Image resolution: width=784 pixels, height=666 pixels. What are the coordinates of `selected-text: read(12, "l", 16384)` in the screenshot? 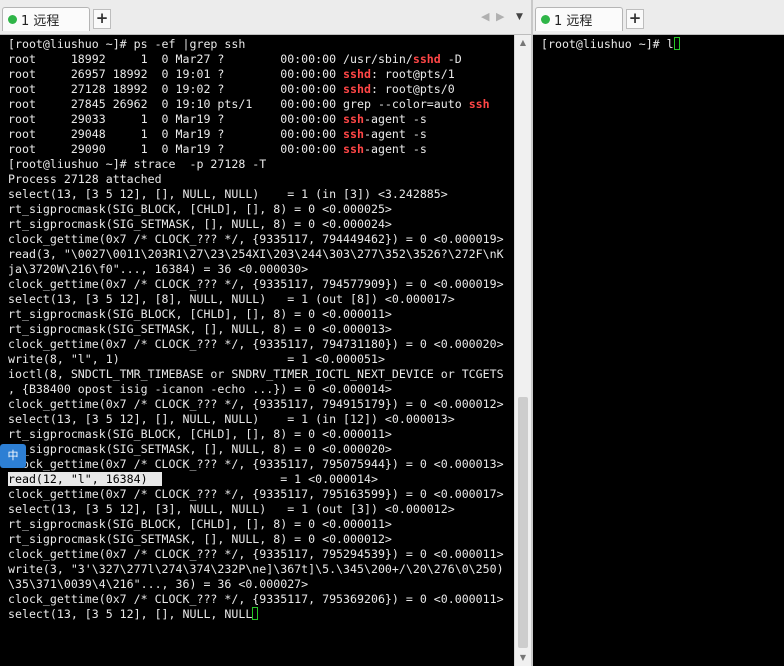 It's located at (85, 479).